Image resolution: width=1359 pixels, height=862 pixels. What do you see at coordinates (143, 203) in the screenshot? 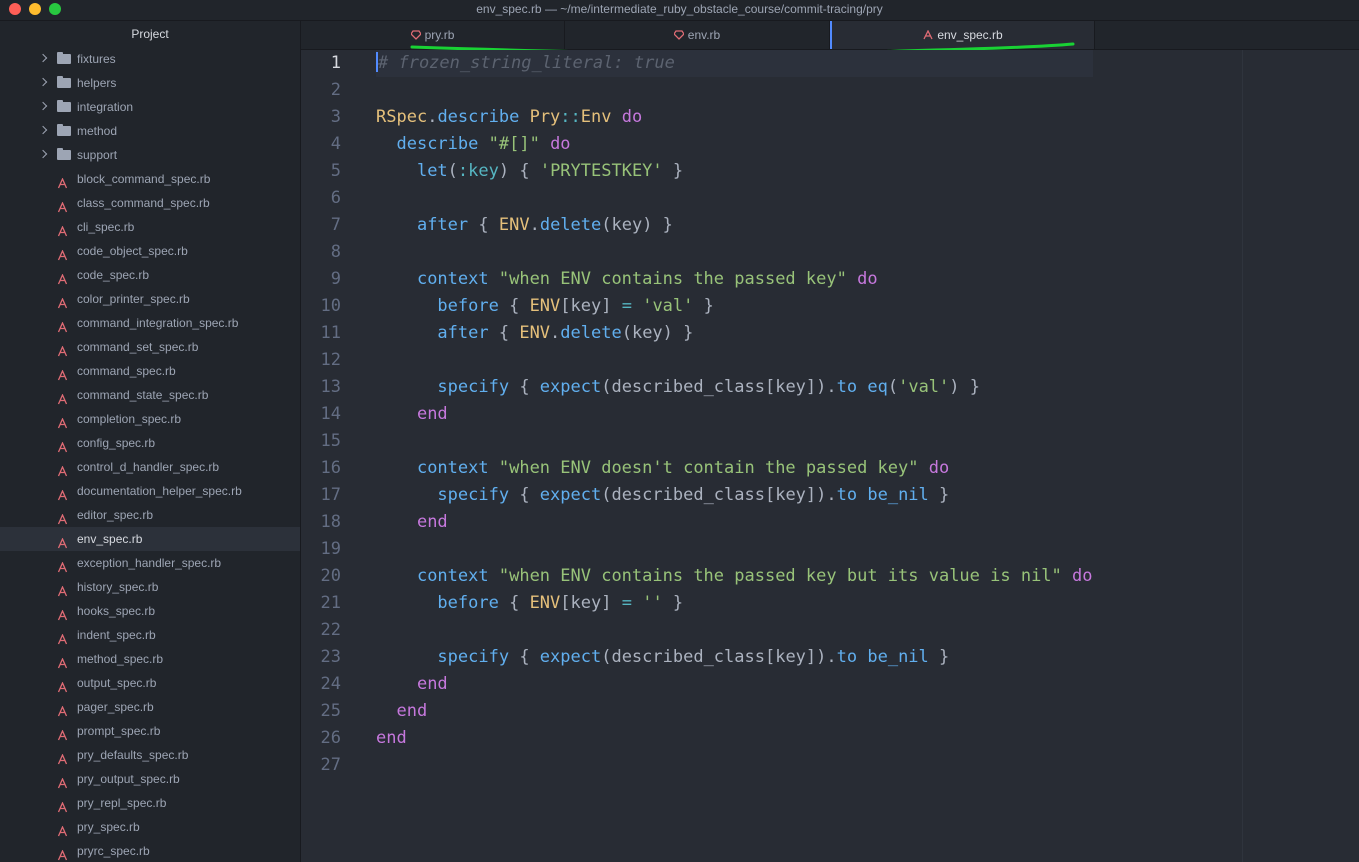
I see `file-label: class_command_spec.rb` at bounding box center [143, 203].